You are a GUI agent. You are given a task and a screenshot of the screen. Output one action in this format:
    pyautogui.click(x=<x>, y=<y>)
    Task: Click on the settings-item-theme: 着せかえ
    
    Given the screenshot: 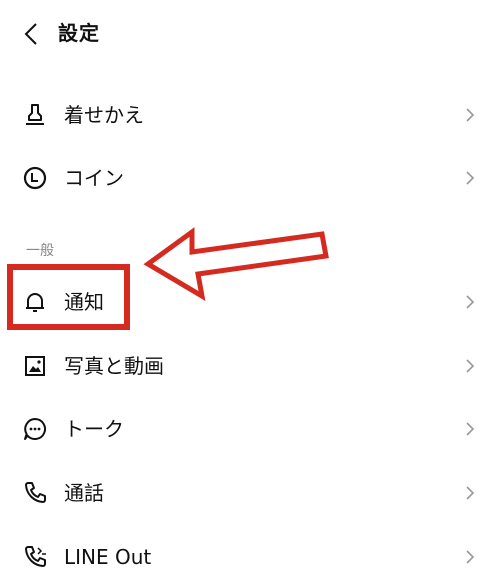 What is the action you would take?
    pyautogui.click(x=250, y=115)
    